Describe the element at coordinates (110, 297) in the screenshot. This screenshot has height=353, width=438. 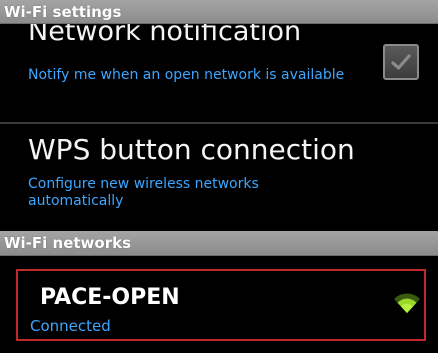
I see `network-ssid: PACE-OPEN` at that location.